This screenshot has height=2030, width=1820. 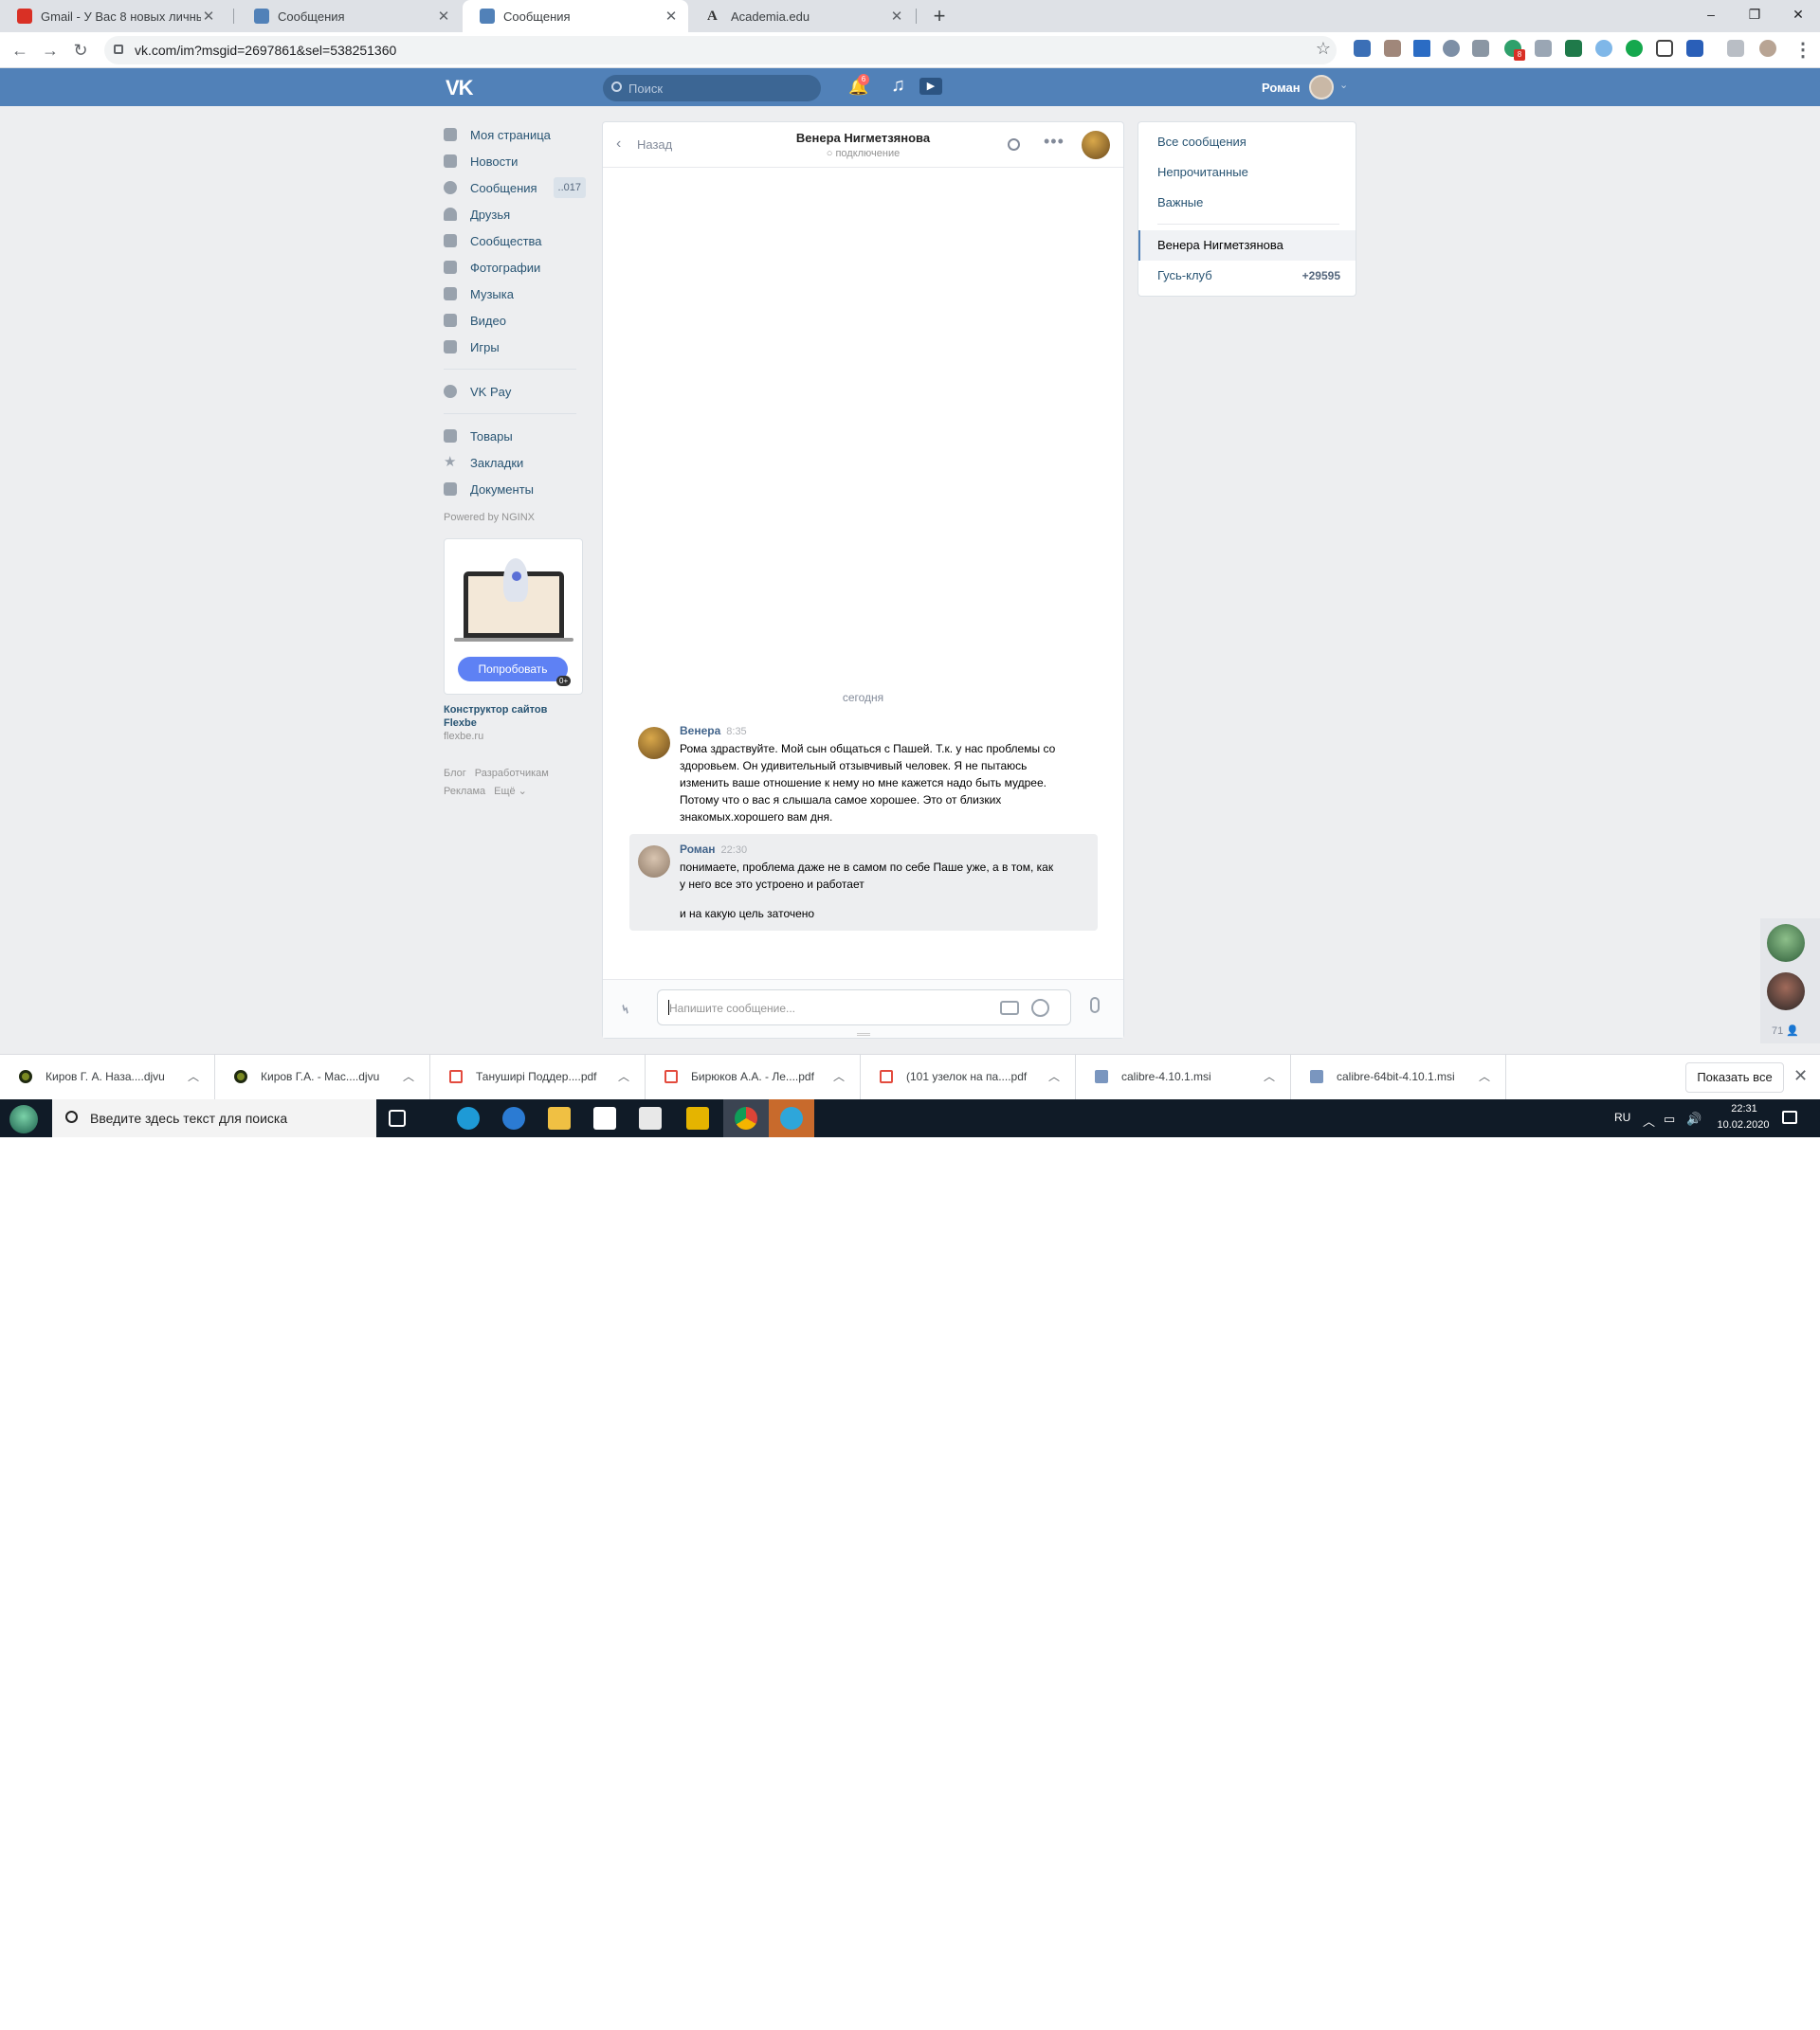 I want to click on search-icon, so click(x=1014, y=145).